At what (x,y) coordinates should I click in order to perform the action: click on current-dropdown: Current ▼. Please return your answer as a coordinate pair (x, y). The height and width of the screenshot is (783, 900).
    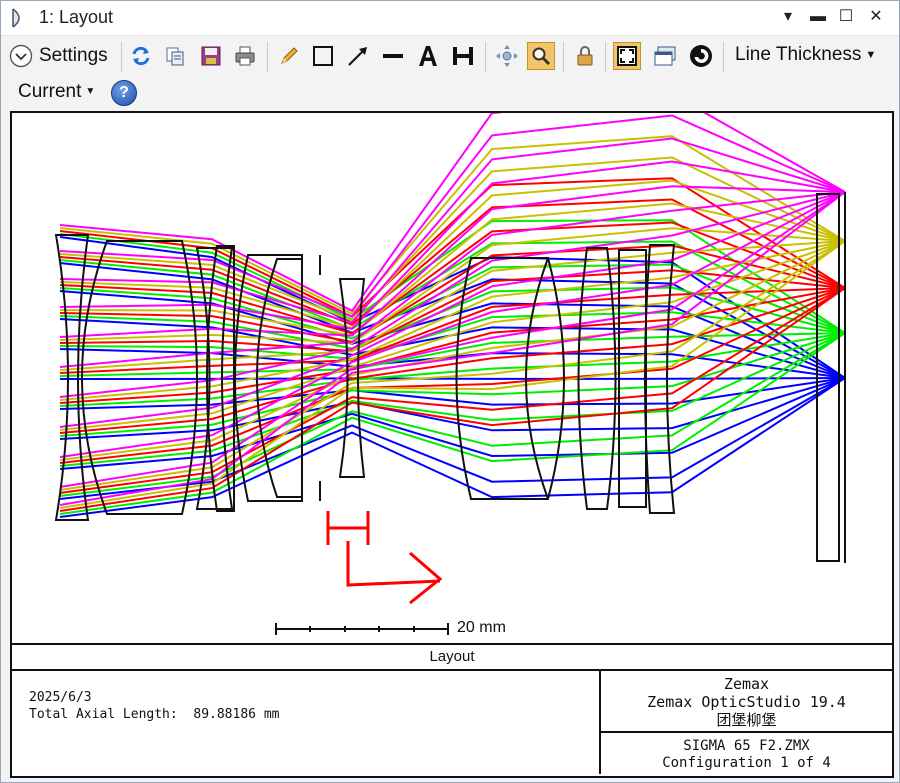
    Looking at the image, I should click on (56, 92).